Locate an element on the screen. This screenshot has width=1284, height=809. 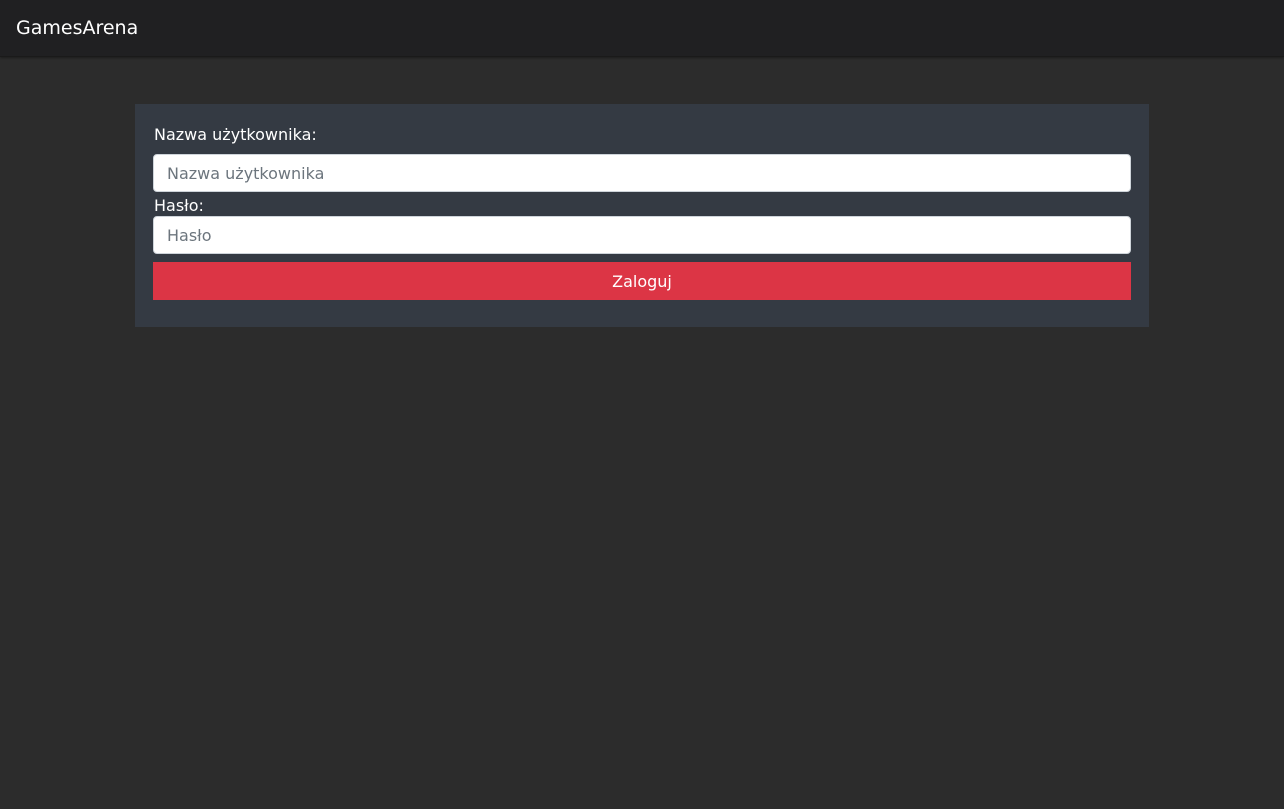
top-navbar: GamesArena is located at coordinates (642, 28).